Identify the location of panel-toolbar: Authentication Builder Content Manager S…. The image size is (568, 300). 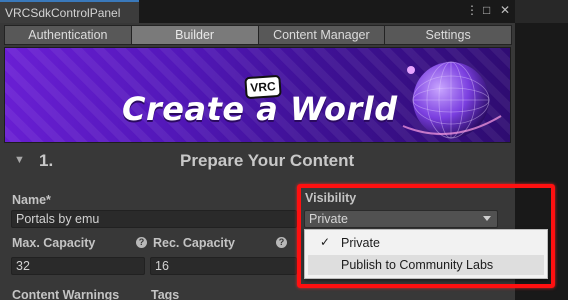
(258, 35).